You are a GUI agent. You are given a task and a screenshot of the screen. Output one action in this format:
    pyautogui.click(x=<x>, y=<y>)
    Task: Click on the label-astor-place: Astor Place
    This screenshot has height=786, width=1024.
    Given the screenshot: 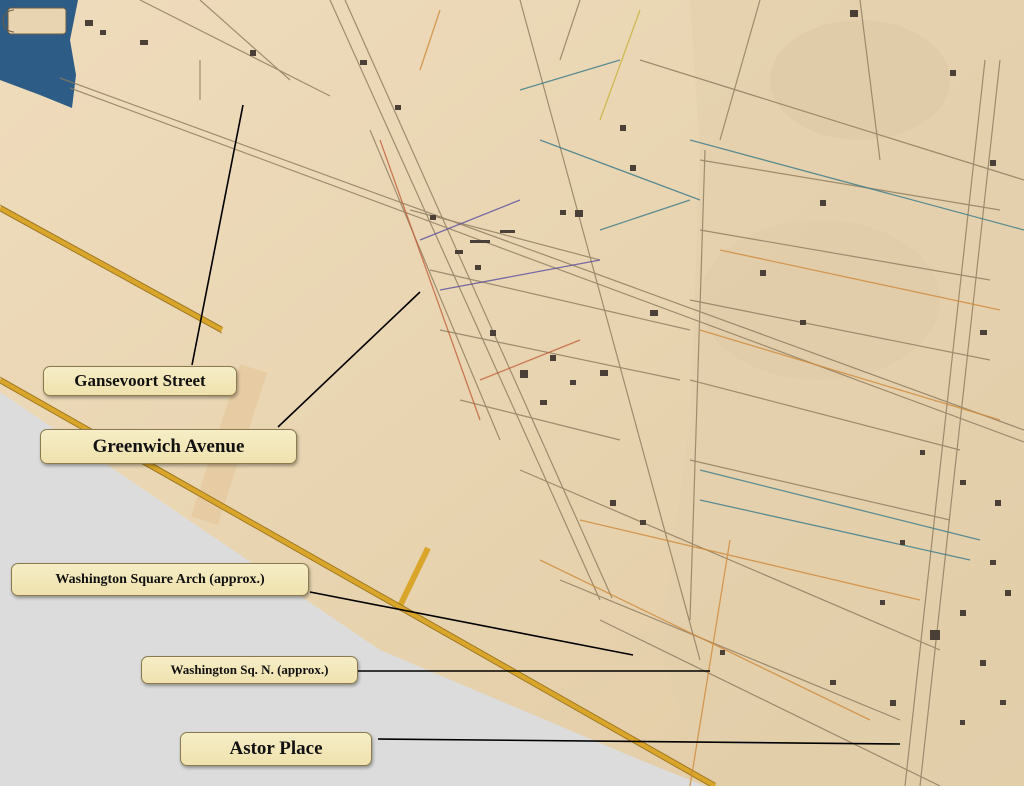 What is the action you would take?
    pyautogui.click(x=276, y=749)
    